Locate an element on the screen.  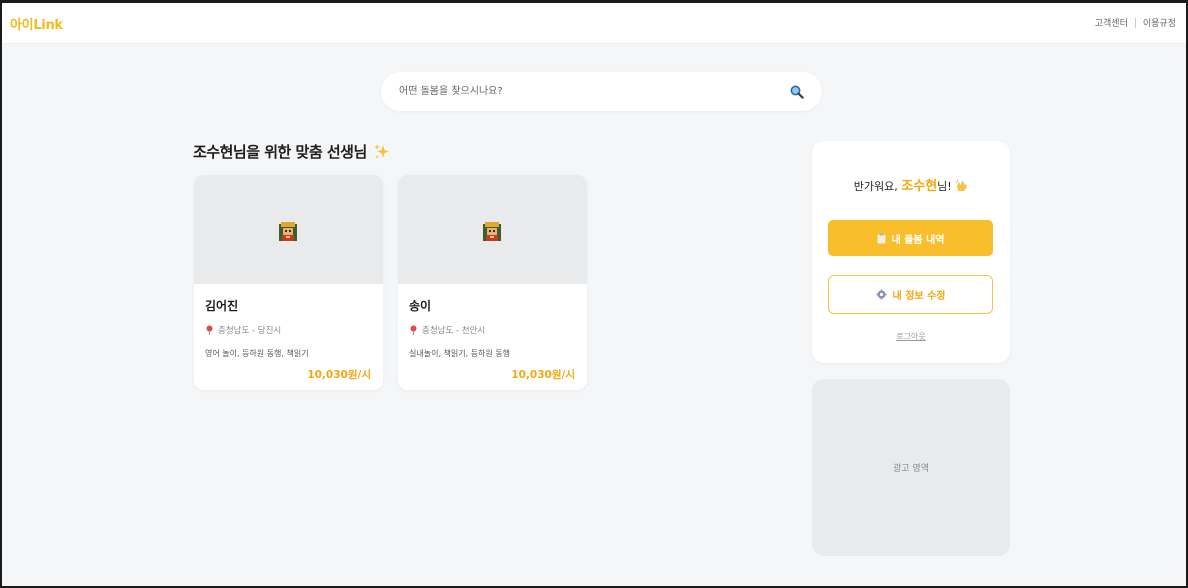
ad-area: 광고 영역 is located at coordinates (911, 467).